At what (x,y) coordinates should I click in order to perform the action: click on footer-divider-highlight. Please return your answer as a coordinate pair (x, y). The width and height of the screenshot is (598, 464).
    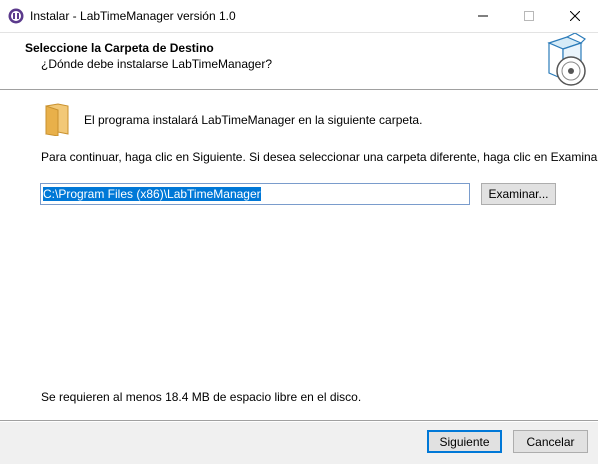
    Looking at the image, I should click on (299, 421).